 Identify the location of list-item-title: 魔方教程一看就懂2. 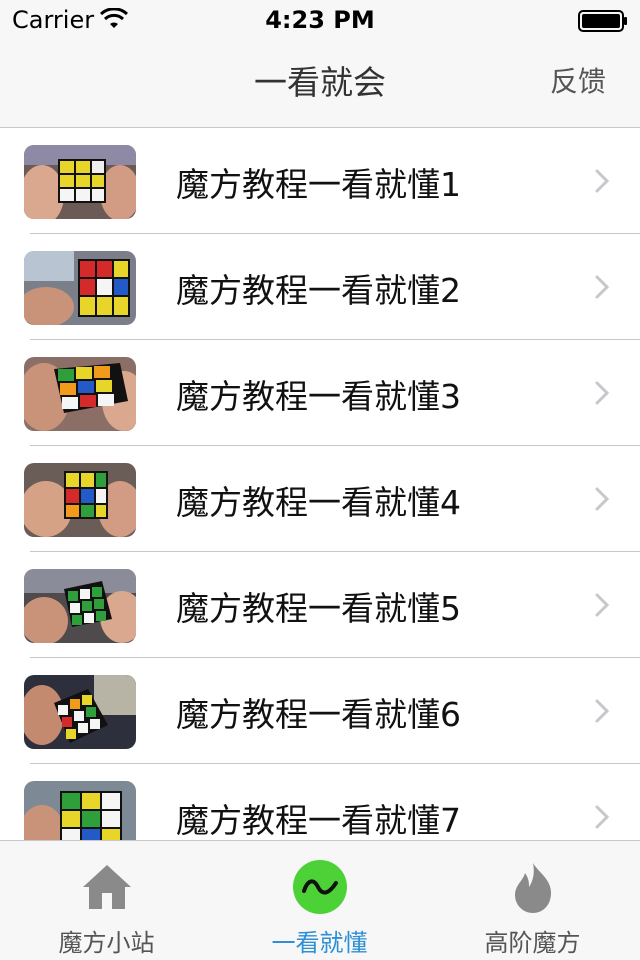
(318, 290).